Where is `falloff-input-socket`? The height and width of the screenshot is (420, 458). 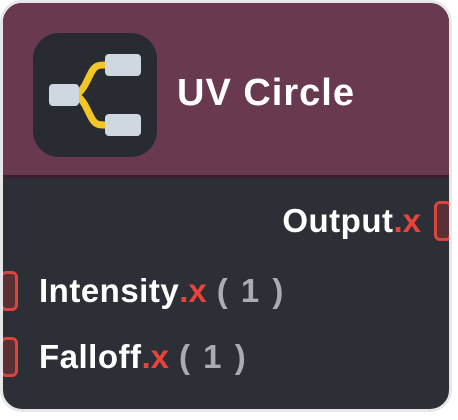 falloff-input-socket is located at coordinates (10, 357).